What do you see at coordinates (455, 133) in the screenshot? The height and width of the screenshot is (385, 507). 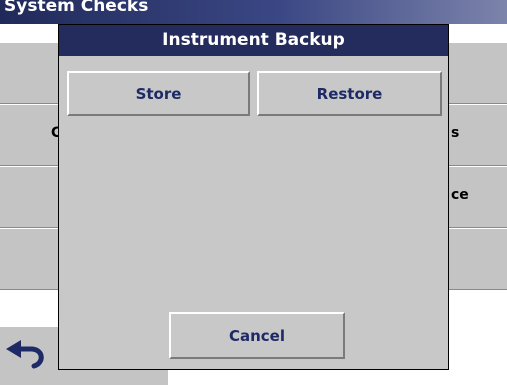 I see `background-row-2-right-text: s` at bounding box center [455, 133].